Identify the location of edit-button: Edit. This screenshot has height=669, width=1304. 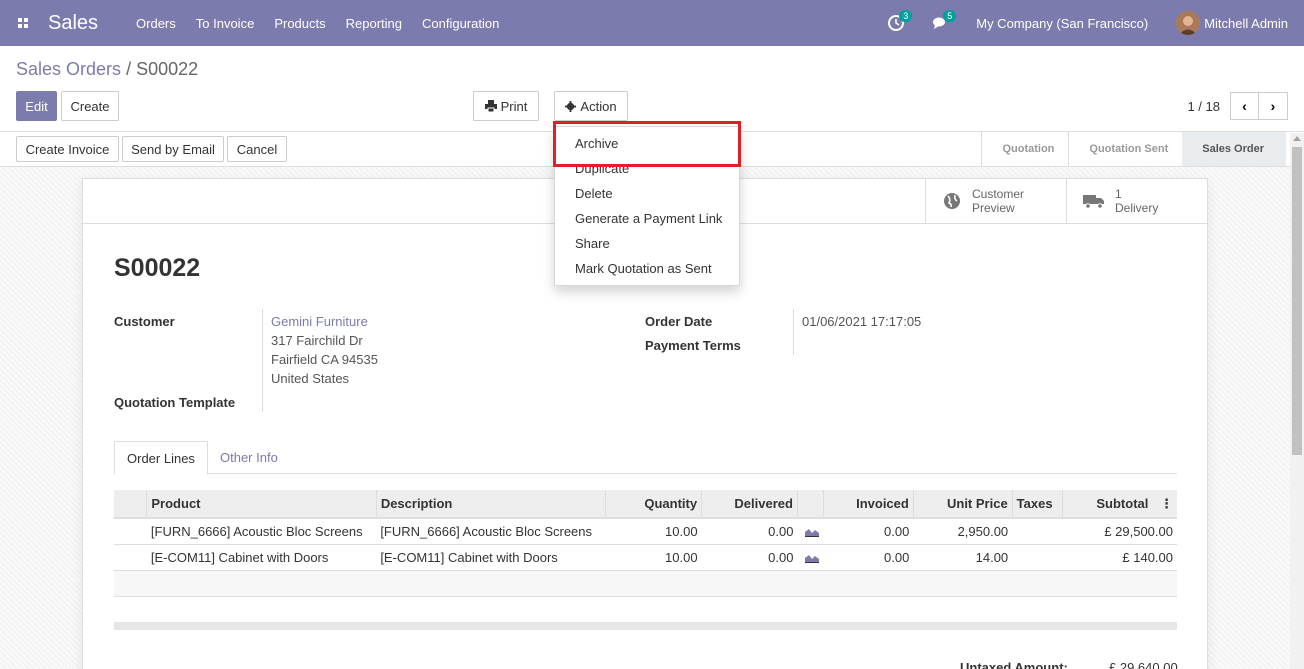
(36, 106).